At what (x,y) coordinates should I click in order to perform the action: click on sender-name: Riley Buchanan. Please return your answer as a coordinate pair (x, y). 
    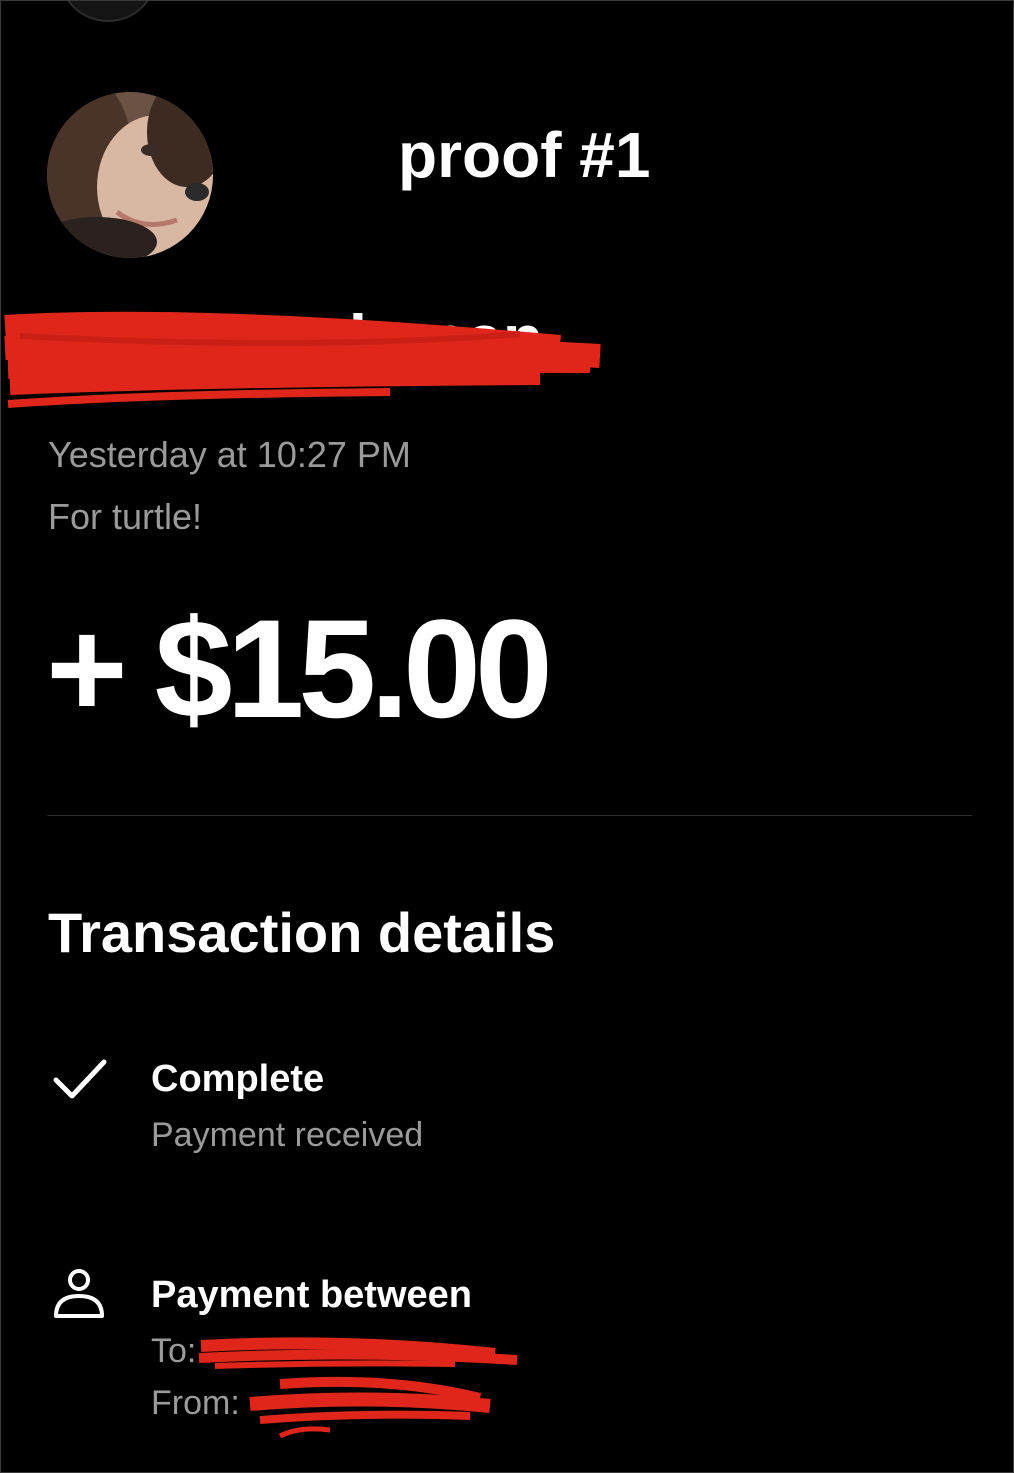
    Looking at the image, I should click on (296, 338).